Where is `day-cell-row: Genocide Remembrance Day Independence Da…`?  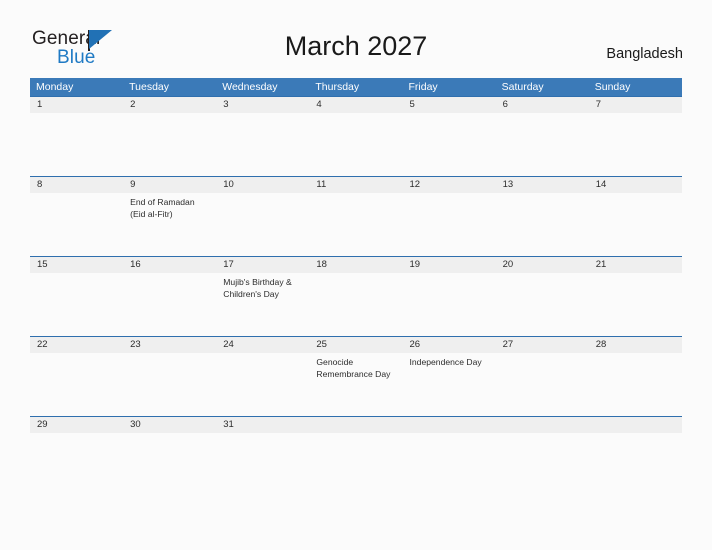
day-cell-row: Genocide Remembrance Day Independence Da… is located at coordinates (356, 385).